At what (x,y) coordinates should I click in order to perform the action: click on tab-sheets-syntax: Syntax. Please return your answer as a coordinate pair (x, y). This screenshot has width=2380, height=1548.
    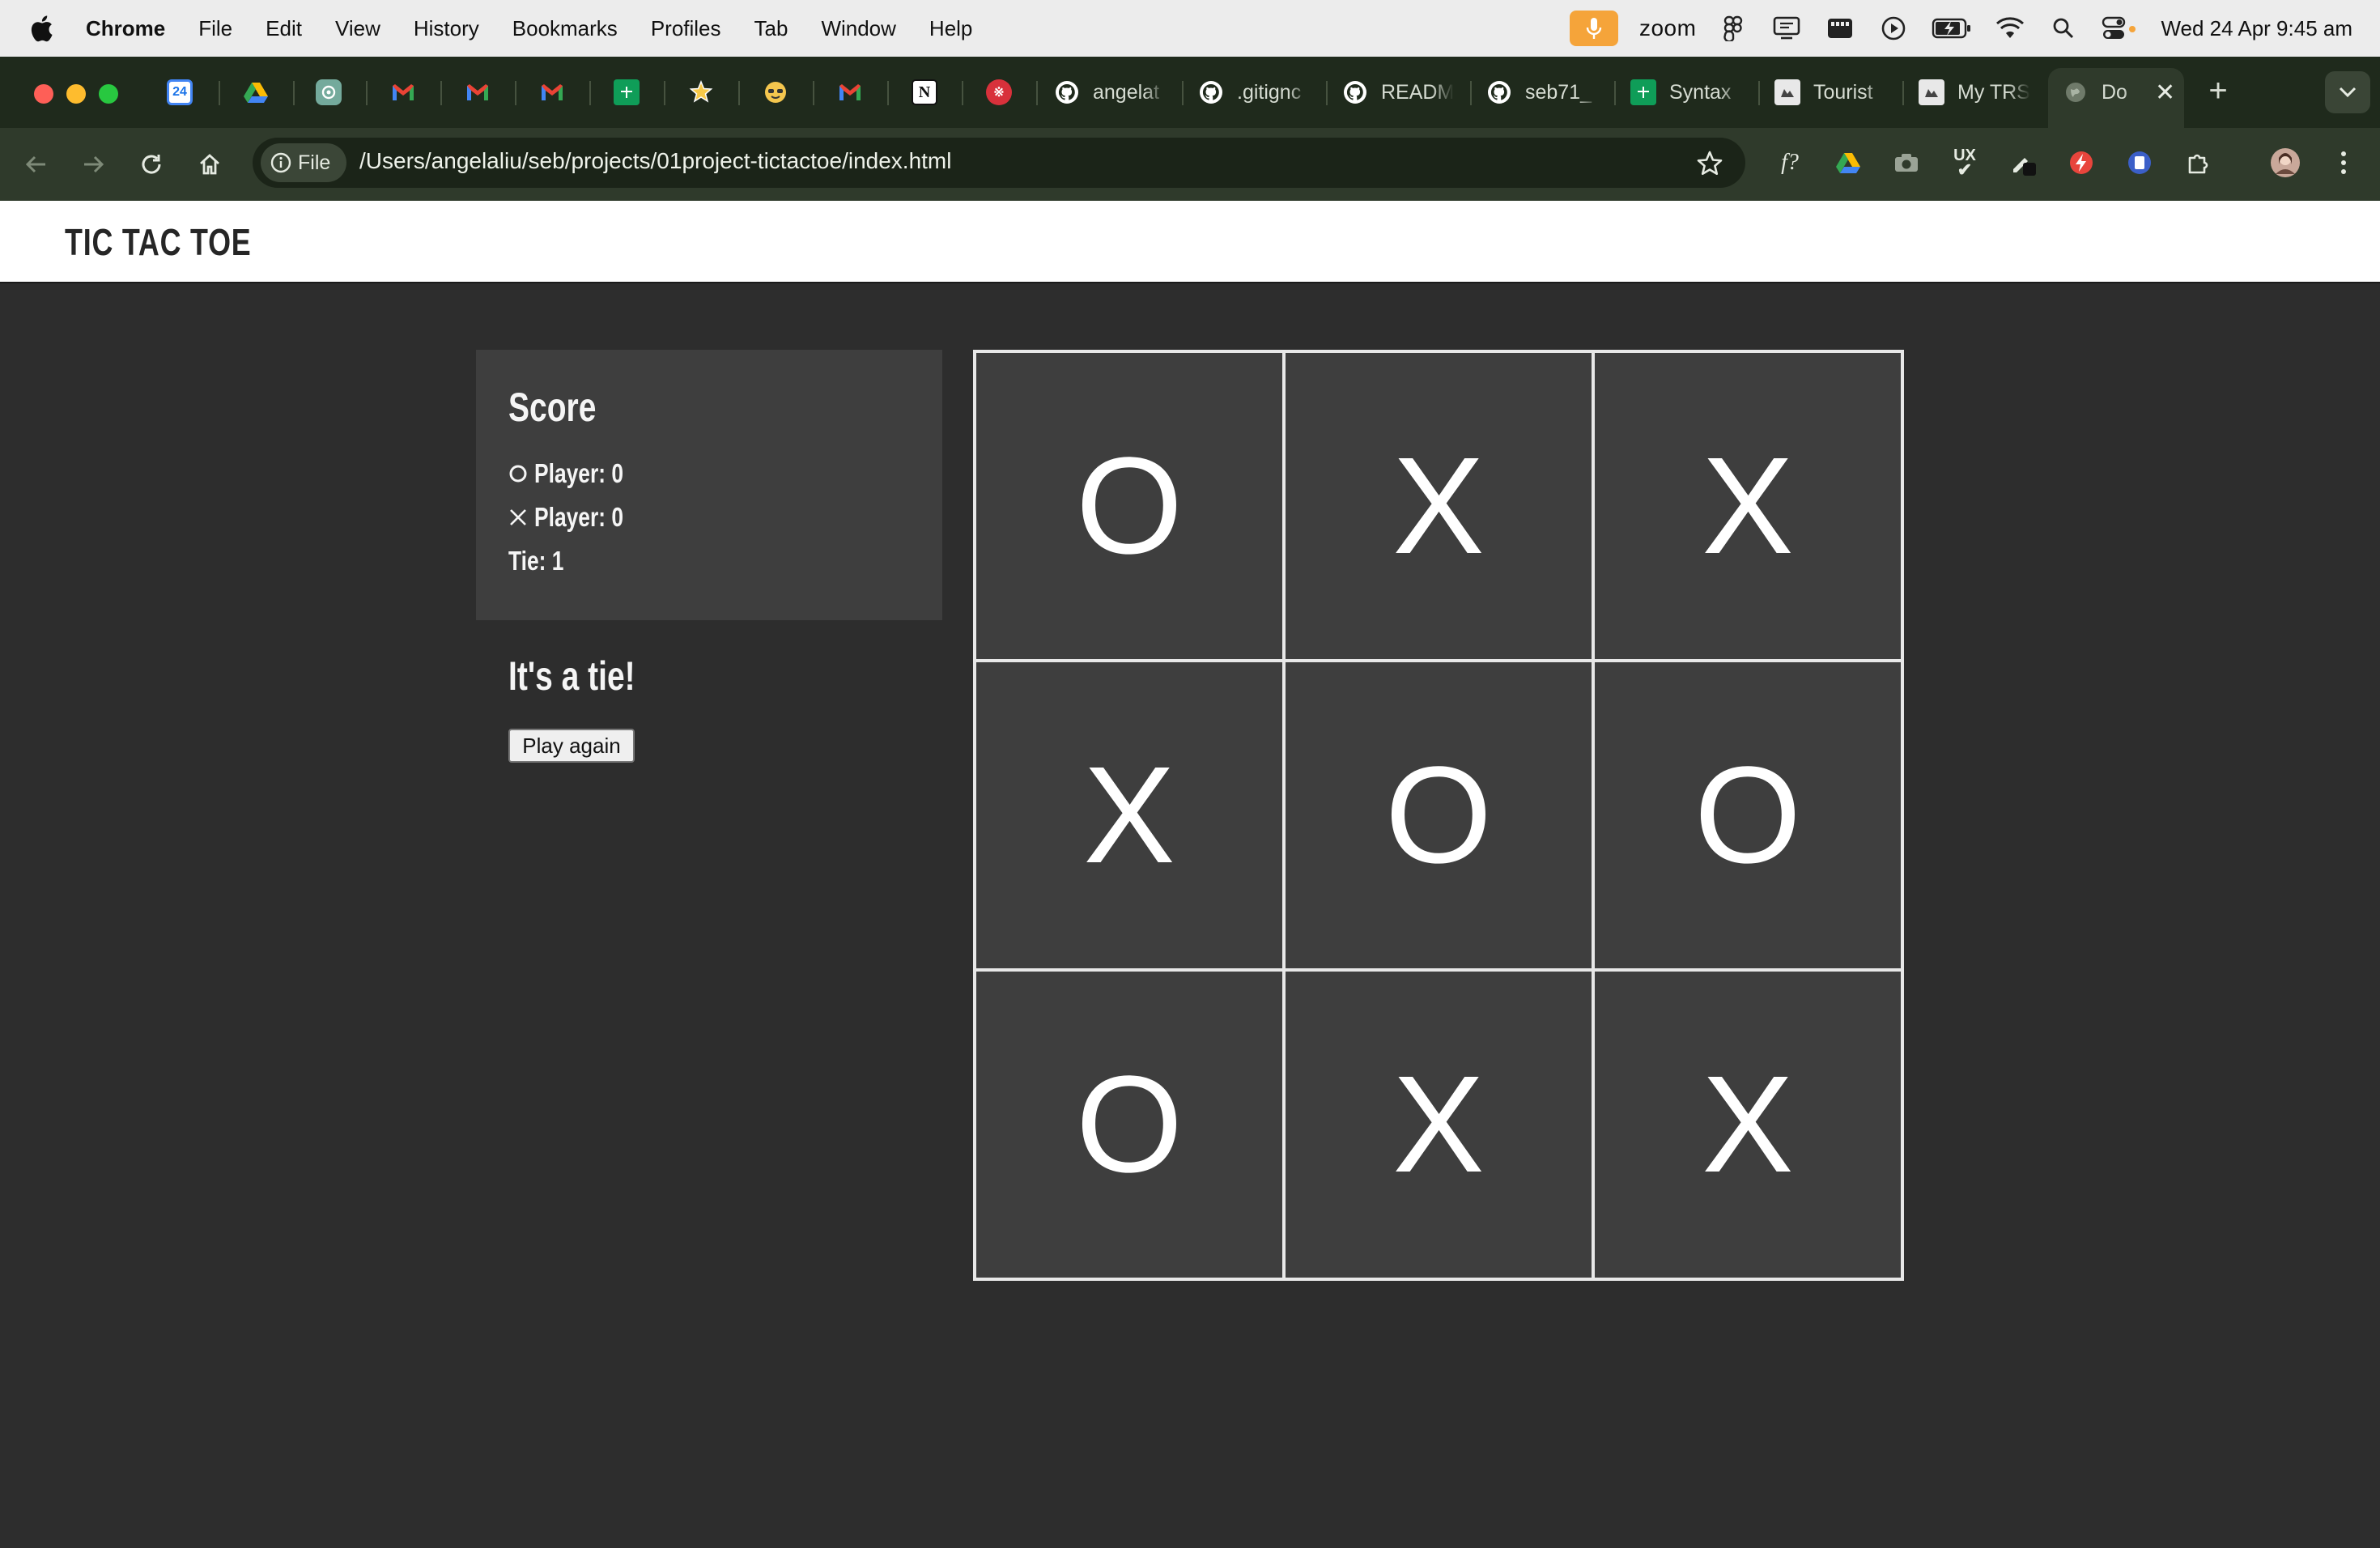
    Looking at the image, I should click on (1691, 92).